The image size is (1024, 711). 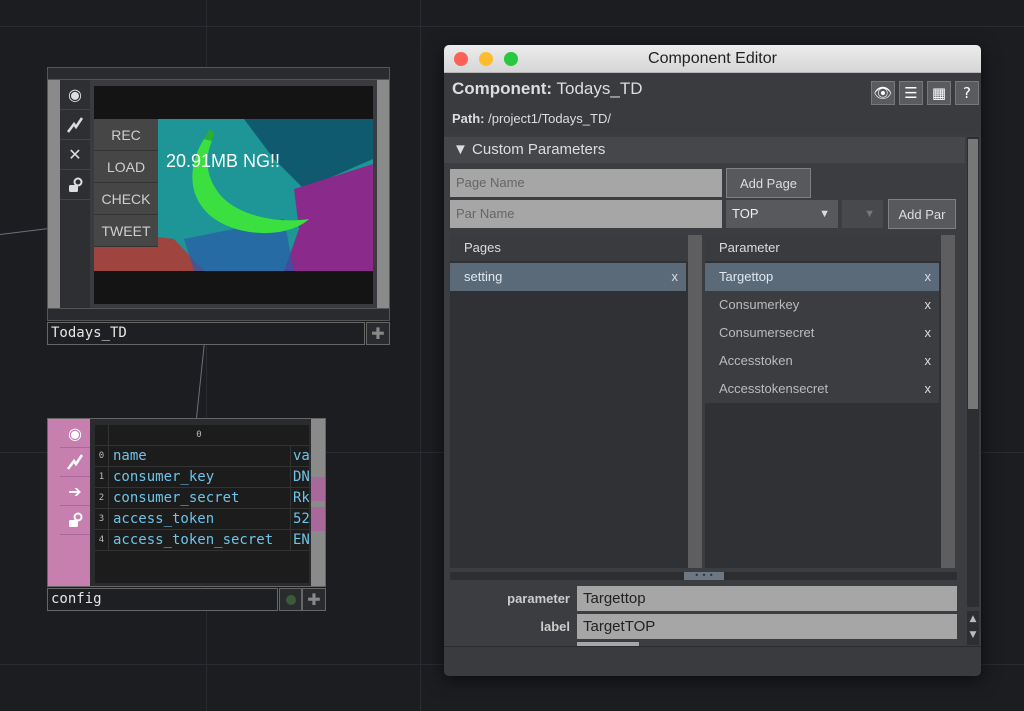 What do you see at coordinates (75, 491) in the screenshot?
I see `arrow-right-icon: ➔` at bounding box center [75, 491].